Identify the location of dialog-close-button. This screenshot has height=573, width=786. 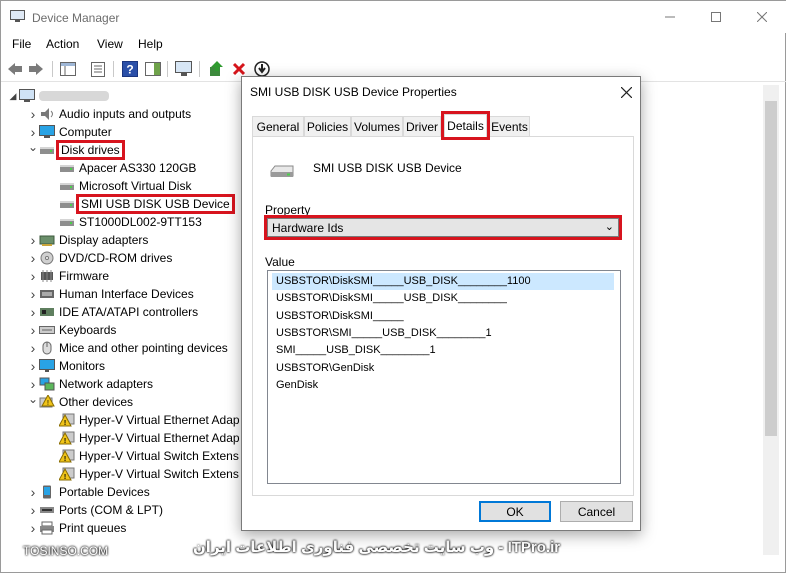
(626, 92).